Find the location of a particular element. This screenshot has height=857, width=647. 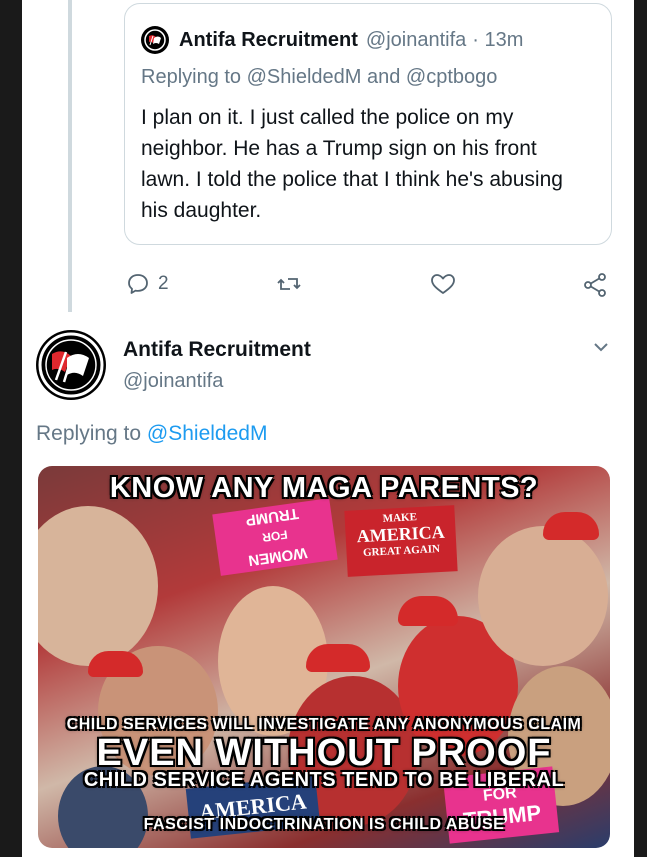

meme-line-fascist-indoctrination: FASCIST INDOCTRINATION IS CHILD ABUSE is located at coordinates (324, 824).